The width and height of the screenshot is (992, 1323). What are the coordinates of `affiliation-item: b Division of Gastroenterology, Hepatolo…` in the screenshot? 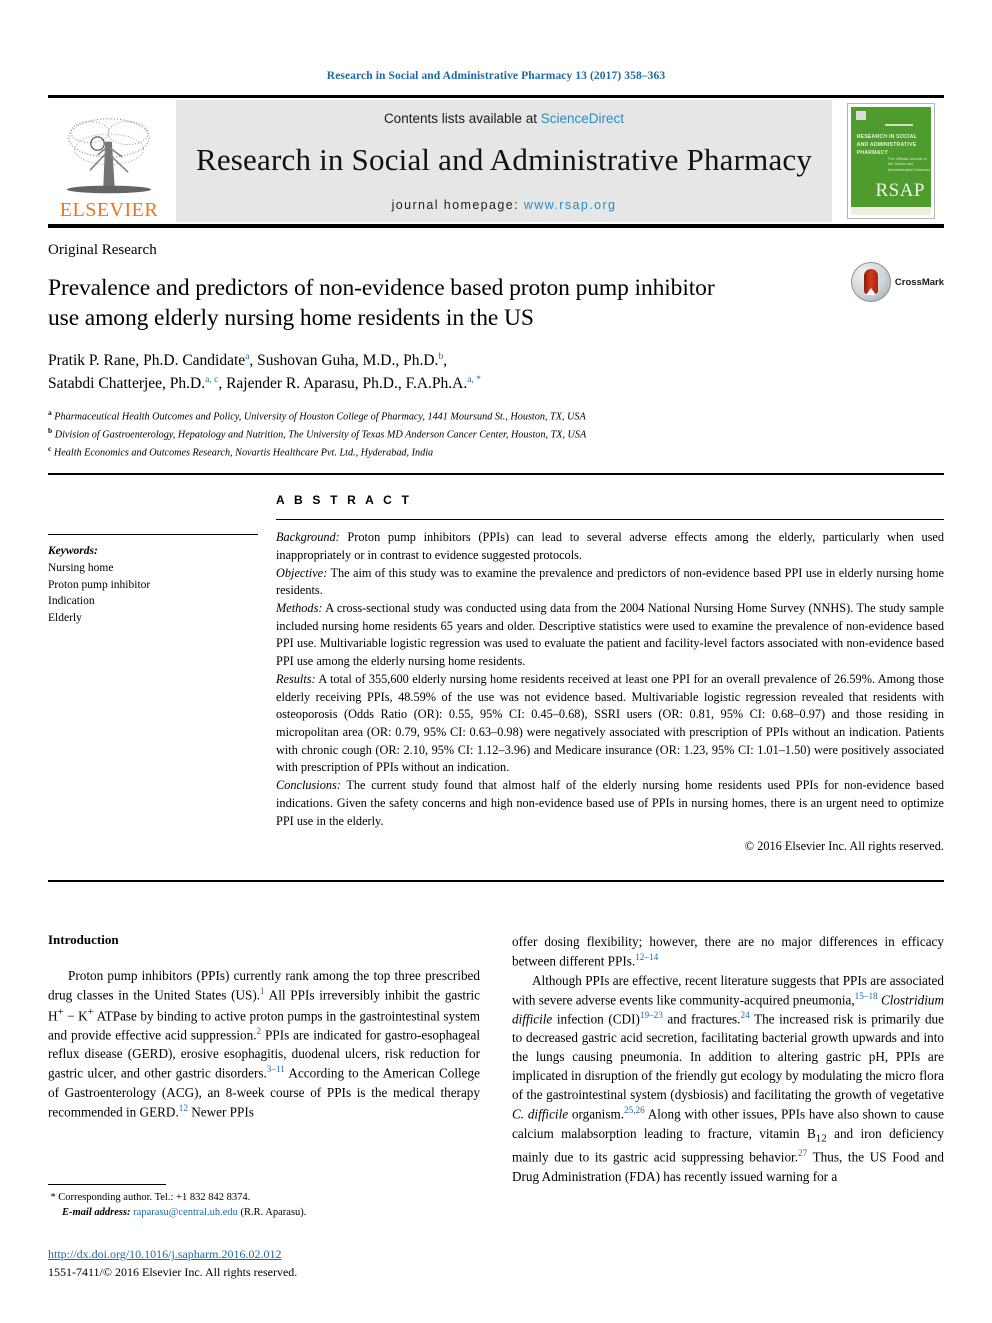 It's located at (496, 434).